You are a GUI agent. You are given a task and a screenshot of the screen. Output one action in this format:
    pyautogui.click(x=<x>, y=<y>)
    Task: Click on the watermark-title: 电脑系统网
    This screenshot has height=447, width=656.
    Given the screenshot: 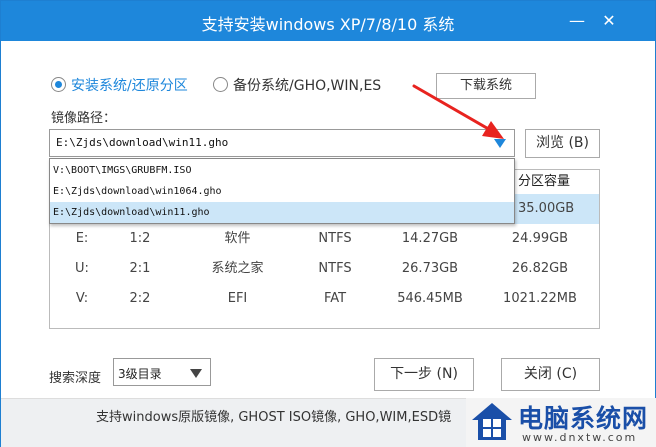 What is the action you would take?
    pyautogui.click(x=583, y=418)
    